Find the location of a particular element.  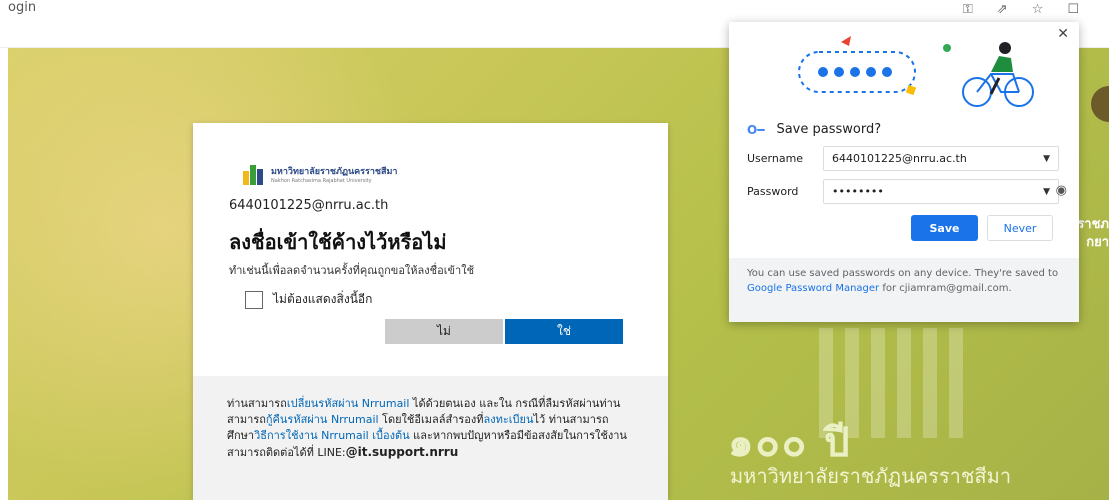

toolbar-icons: ⚿ ⇗ ☆ ☐ is located at coordinates (1021, 9).